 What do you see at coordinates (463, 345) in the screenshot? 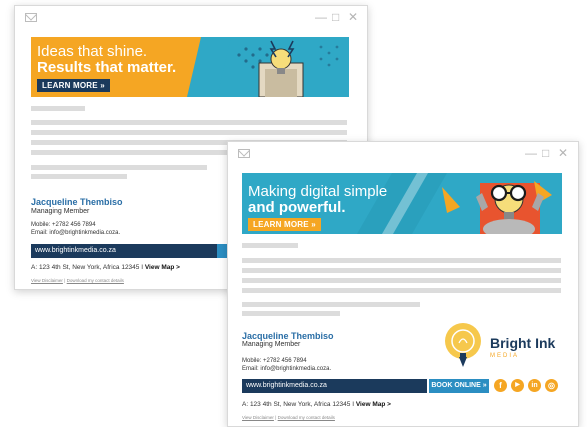
I see `bright-ink-logo-icon` at bounding box center [463, 345].